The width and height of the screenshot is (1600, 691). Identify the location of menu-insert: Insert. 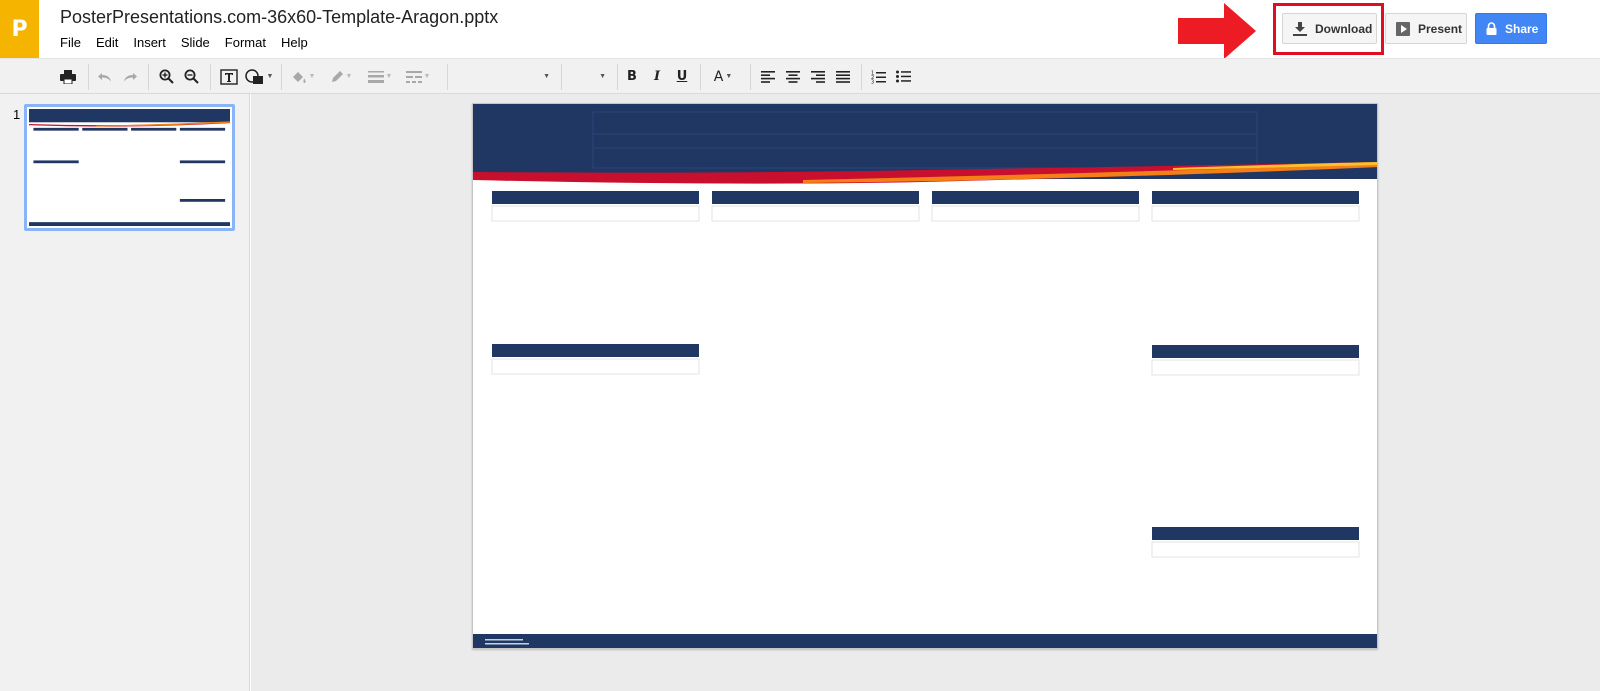
(149, 42).